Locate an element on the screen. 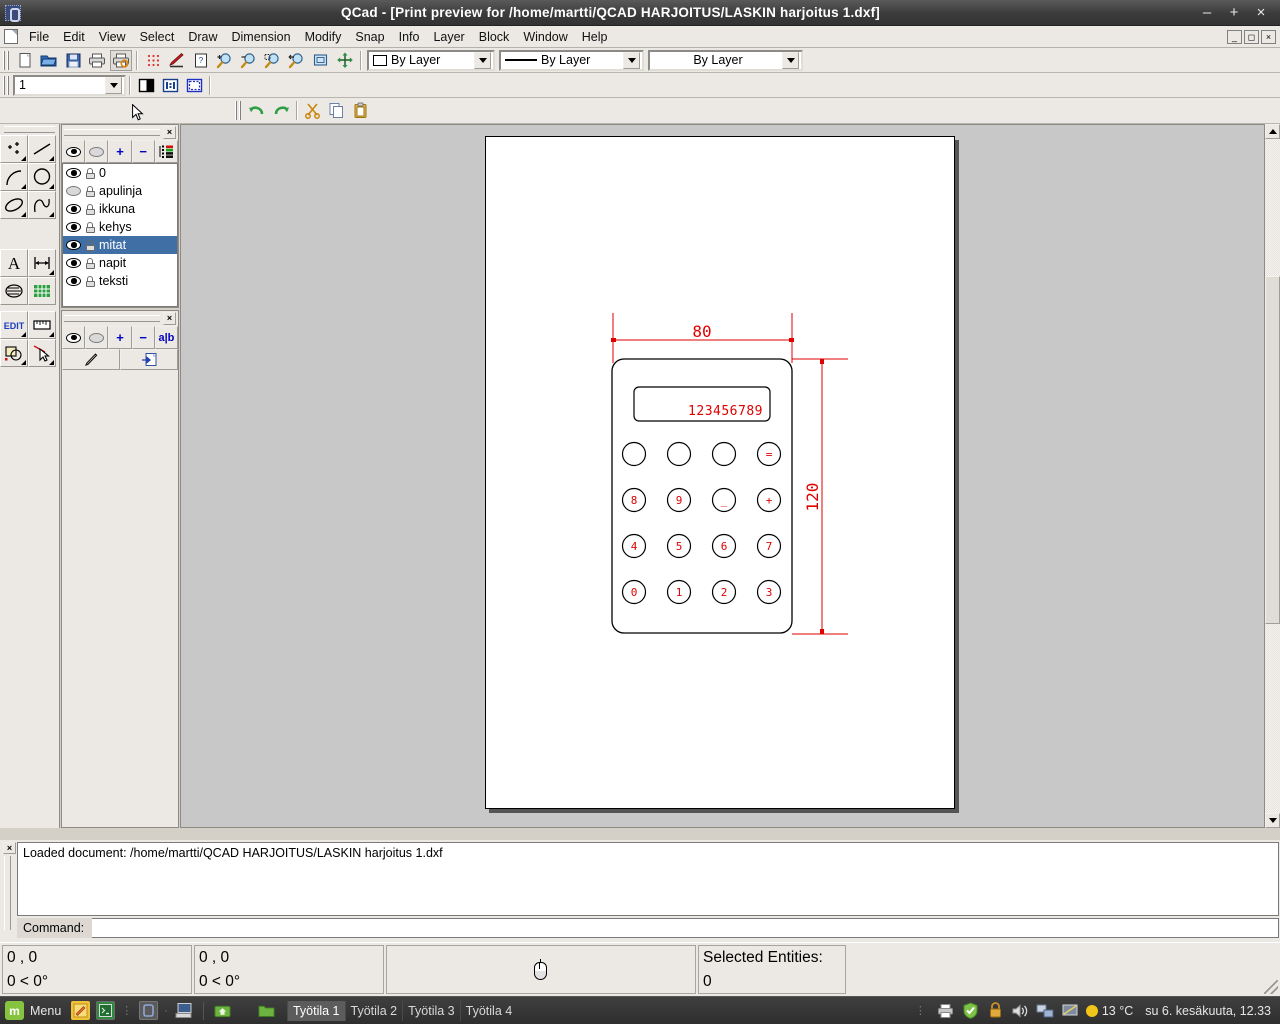 This screenshot has height=1024, width=1280. hide-all-layers-button is located at coordinates (97, 151).